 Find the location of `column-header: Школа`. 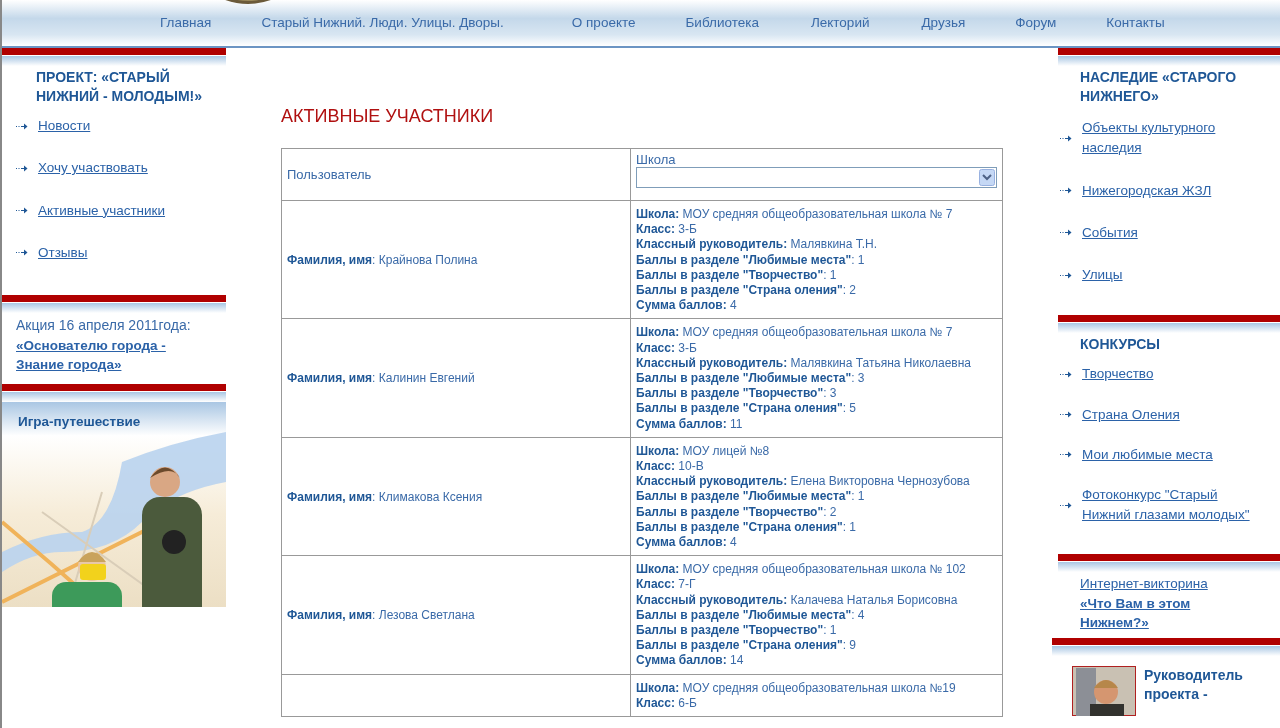

column-header: Школа is located at coordinates (656, 160).